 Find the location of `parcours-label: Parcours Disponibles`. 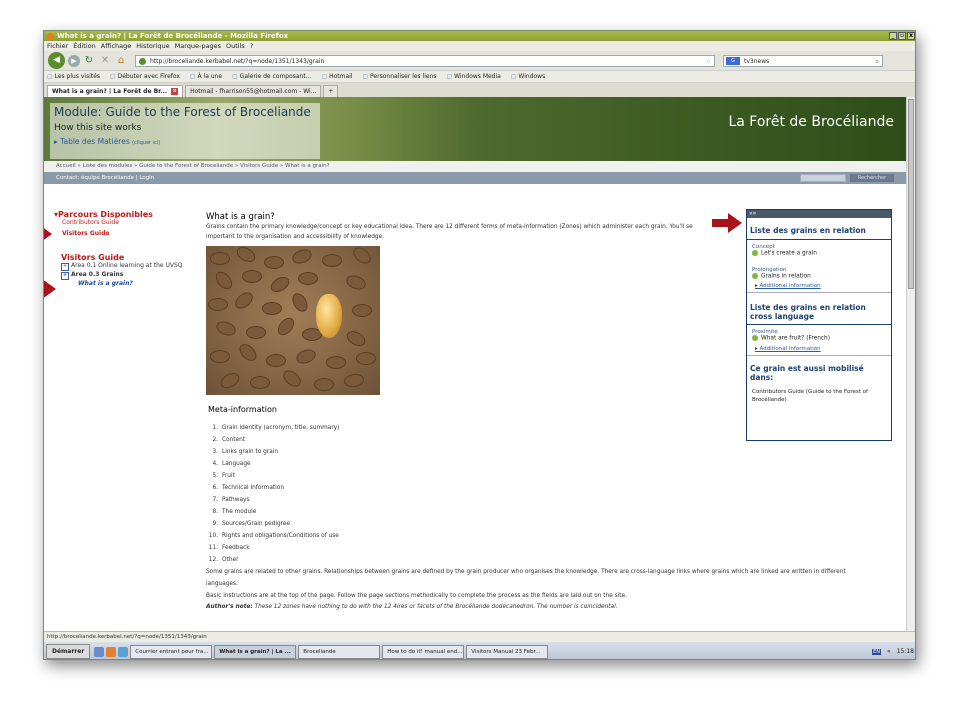

parcours-label: Parcours Disponibles is located at coordinates (105, 214).